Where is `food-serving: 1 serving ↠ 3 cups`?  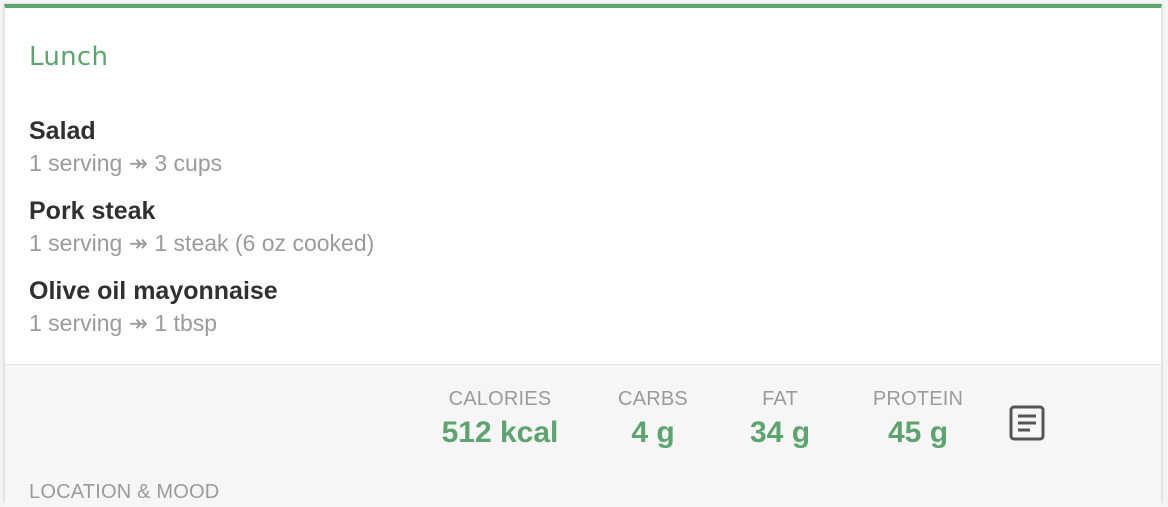
food-serving: 1 serving ↠ 3 cups is located at coordinates (126, 163).